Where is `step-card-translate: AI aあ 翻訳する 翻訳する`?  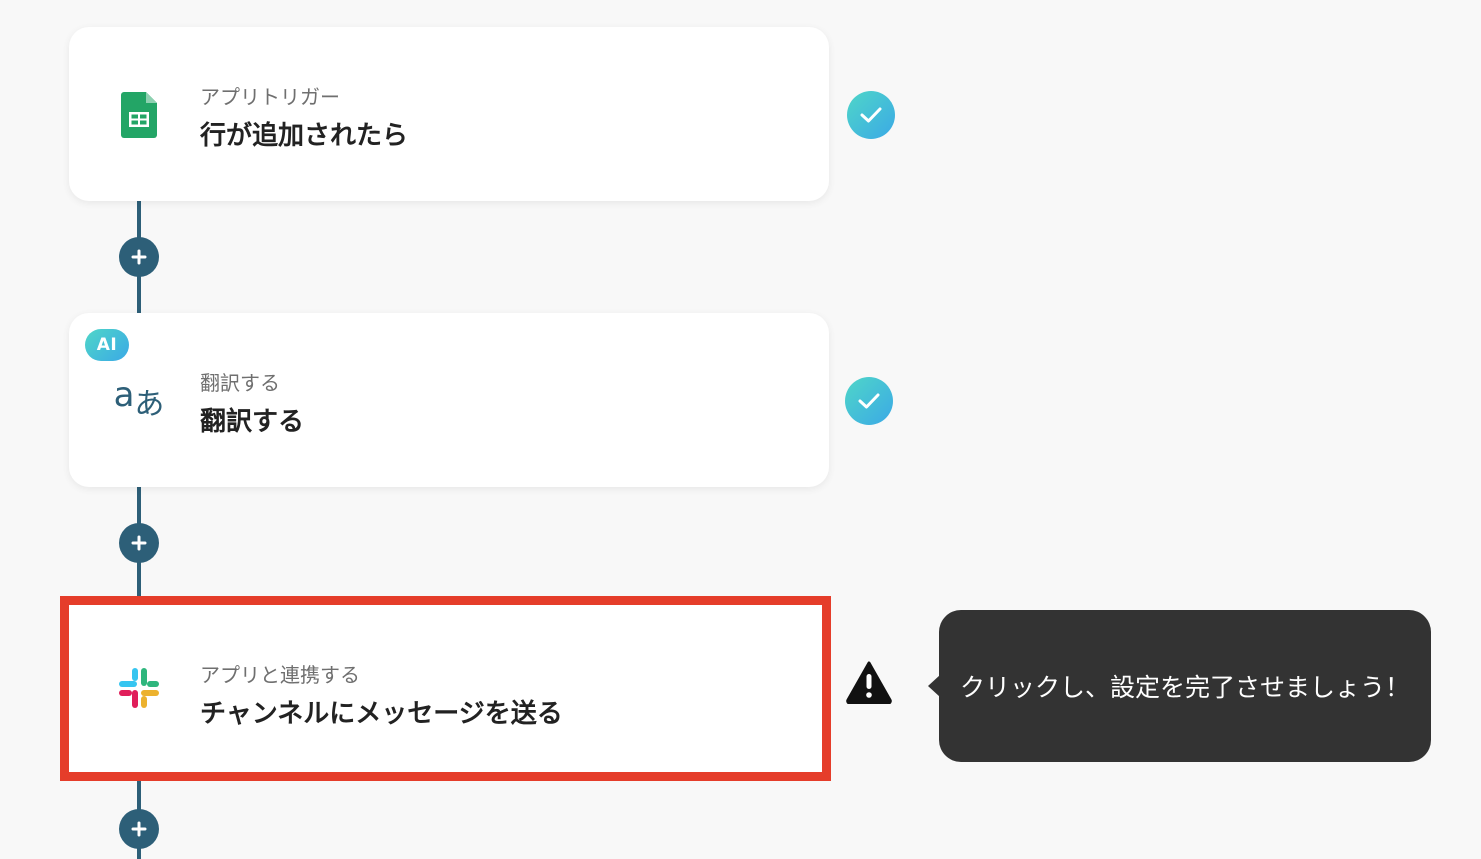 step-card-translate: AI aあ 翻訳する 翻訳する is located at coordinates (449, 400).